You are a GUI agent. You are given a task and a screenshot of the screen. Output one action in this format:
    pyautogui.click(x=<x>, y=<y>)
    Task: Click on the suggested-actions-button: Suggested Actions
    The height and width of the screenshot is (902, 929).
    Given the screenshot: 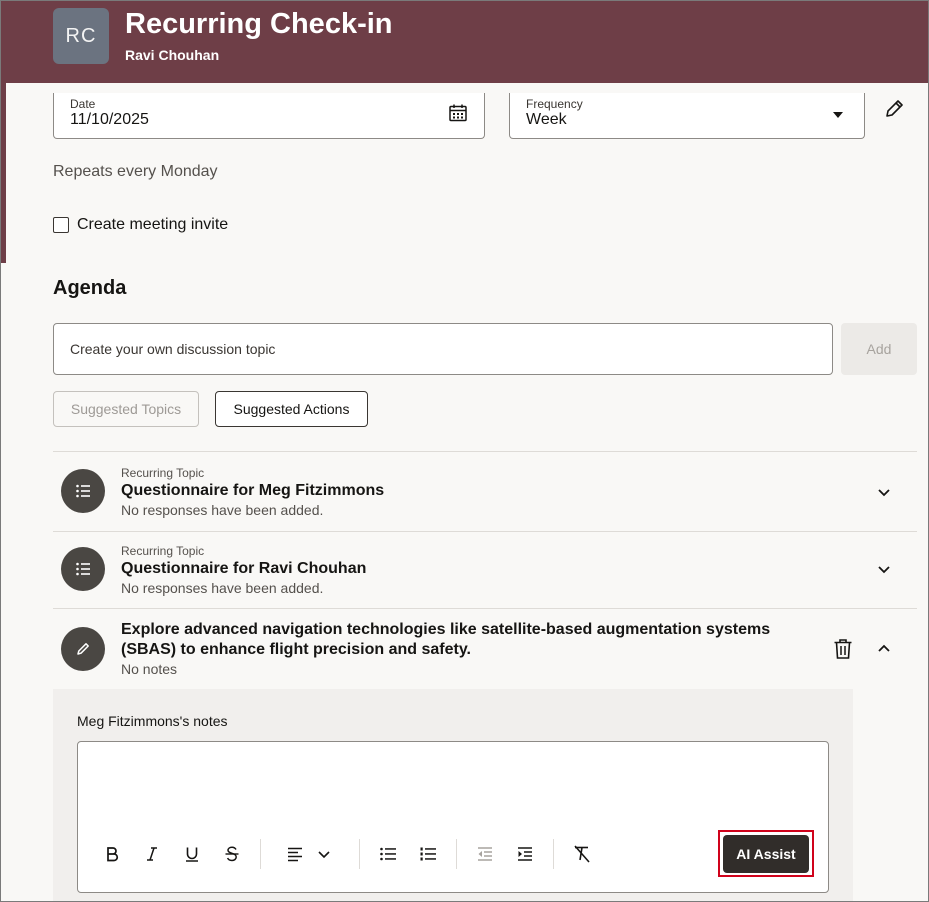 What is the action you would take?
    pyautogui.click(x=291, y=409)
    